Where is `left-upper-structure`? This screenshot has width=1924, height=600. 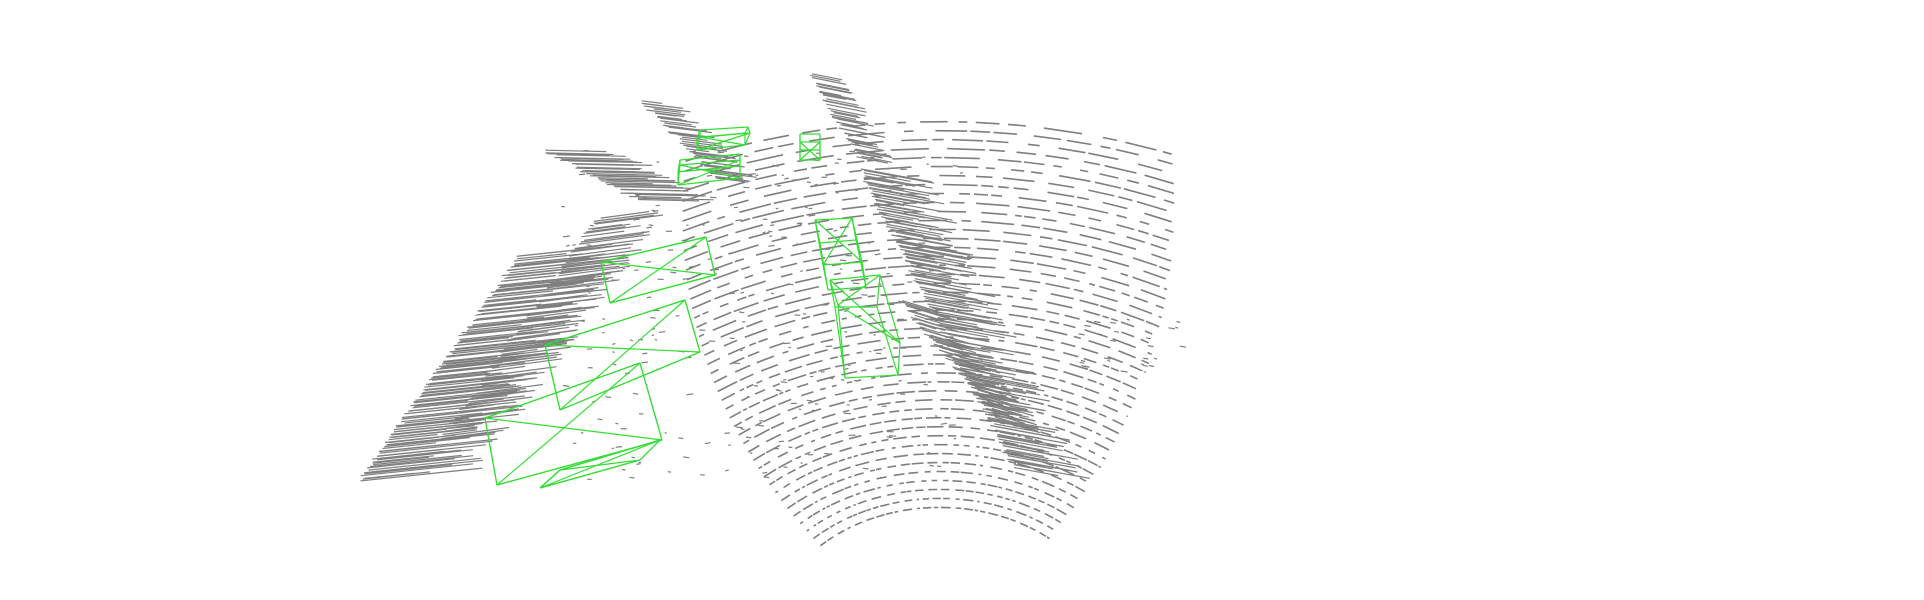
left-upper-structure is located at coordinates (629, 175).